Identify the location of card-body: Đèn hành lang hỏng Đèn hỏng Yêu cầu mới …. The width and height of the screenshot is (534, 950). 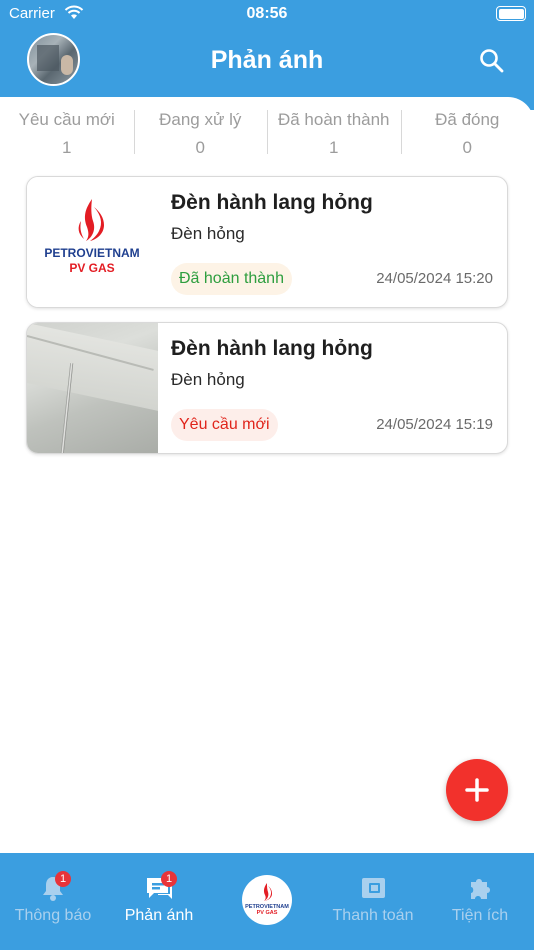
(332, 388).